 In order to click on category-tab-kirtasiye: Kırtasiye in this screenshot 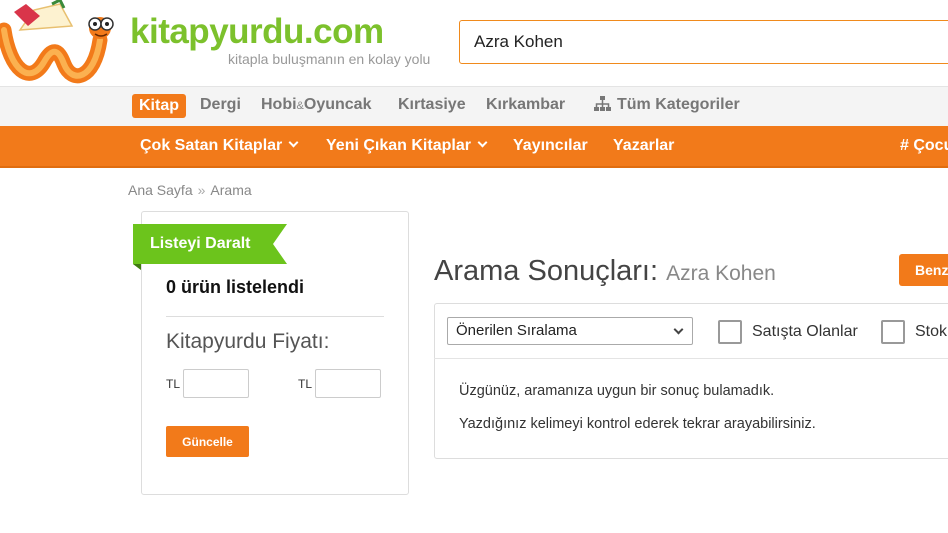, I will do `click(432, 105)`.